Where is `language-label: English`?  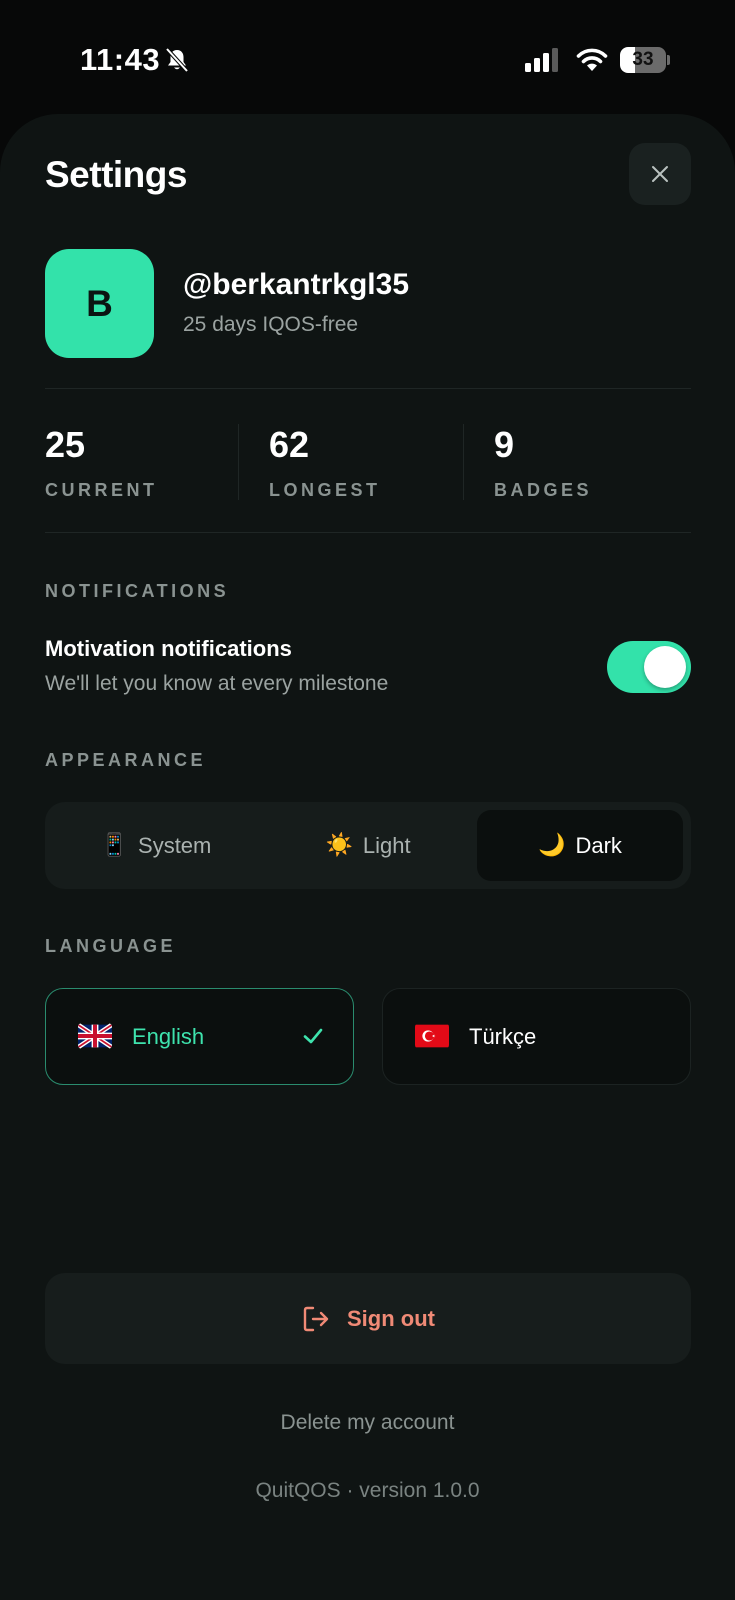 language-label: English is located at coordinates (168, 1036).